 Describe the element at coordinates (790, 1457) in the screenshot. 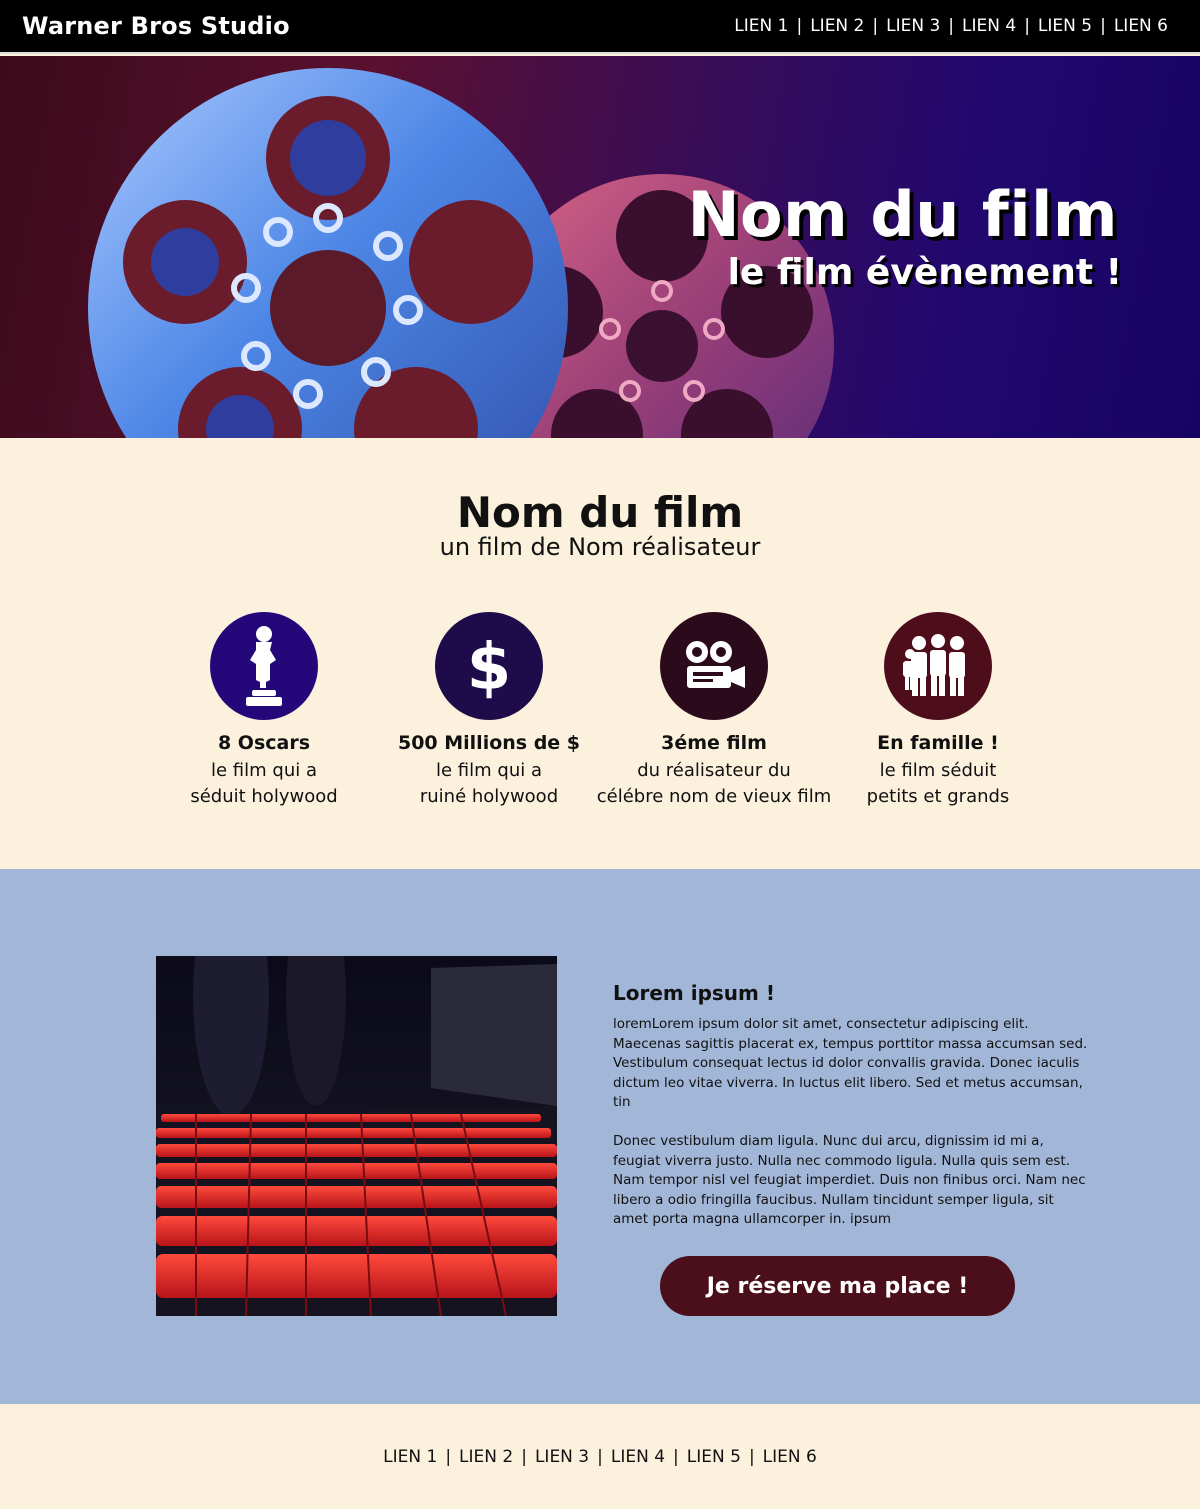

I see `footer-link-6: LIEN 6` at that location.